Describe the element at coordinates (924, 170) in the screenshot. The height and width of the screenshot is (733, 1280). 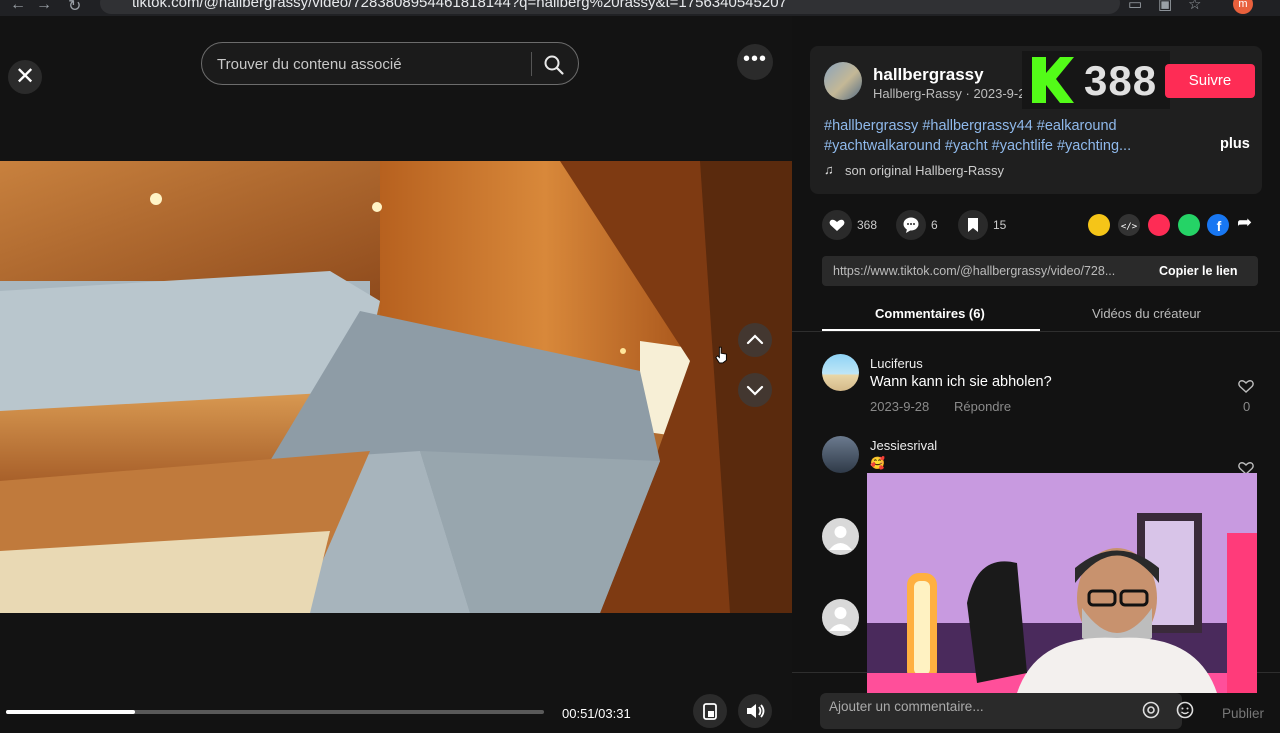
I see `sound-name: son original Hallberg-Rassy` at that location.